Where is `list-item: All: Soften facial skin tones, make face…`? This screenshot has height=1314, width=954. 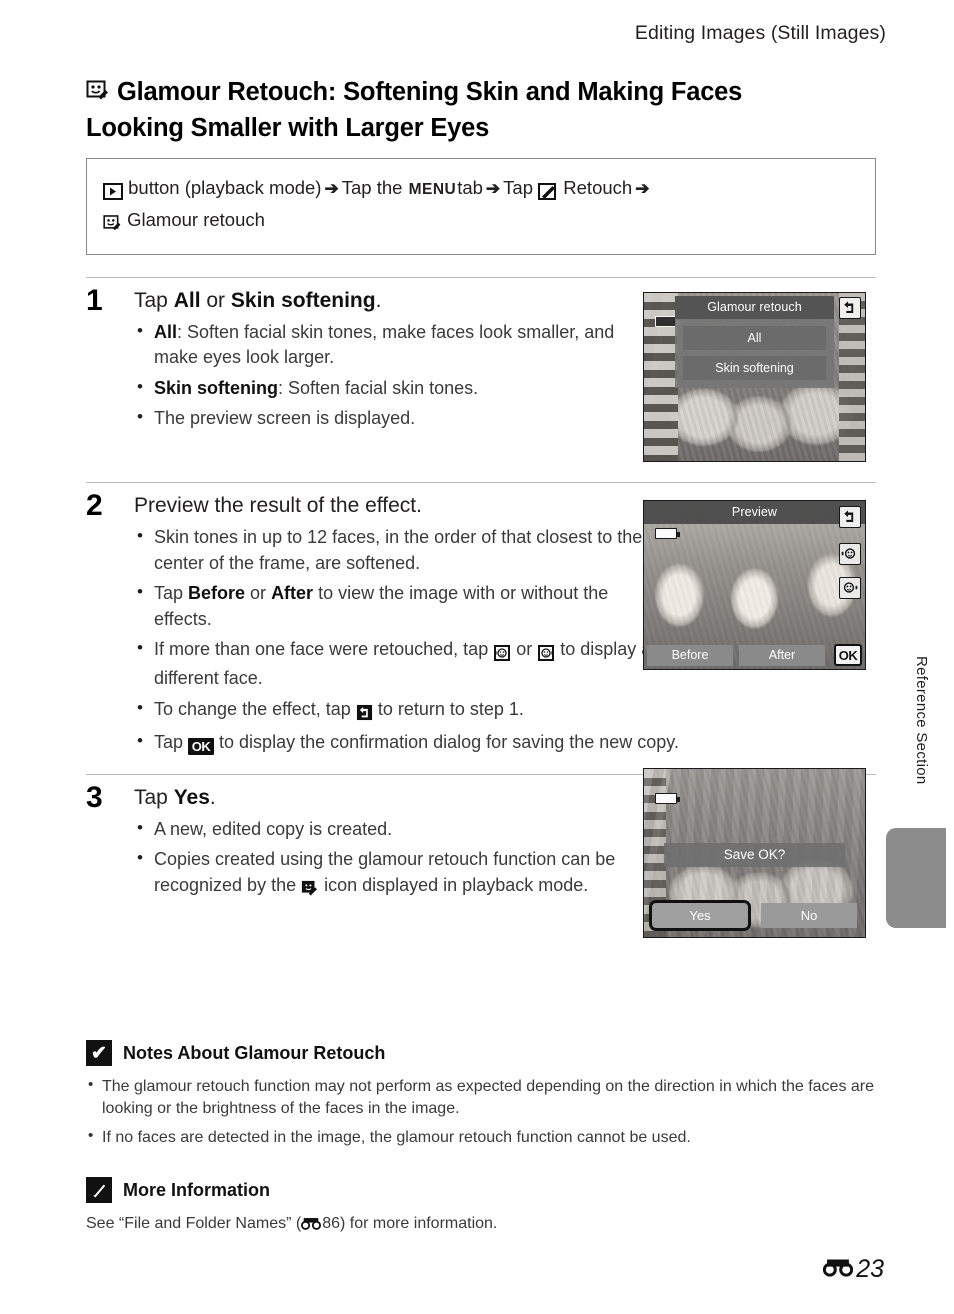 list-item: All: Soften facial skin tones, make face… is located at coordinates (394, 345).